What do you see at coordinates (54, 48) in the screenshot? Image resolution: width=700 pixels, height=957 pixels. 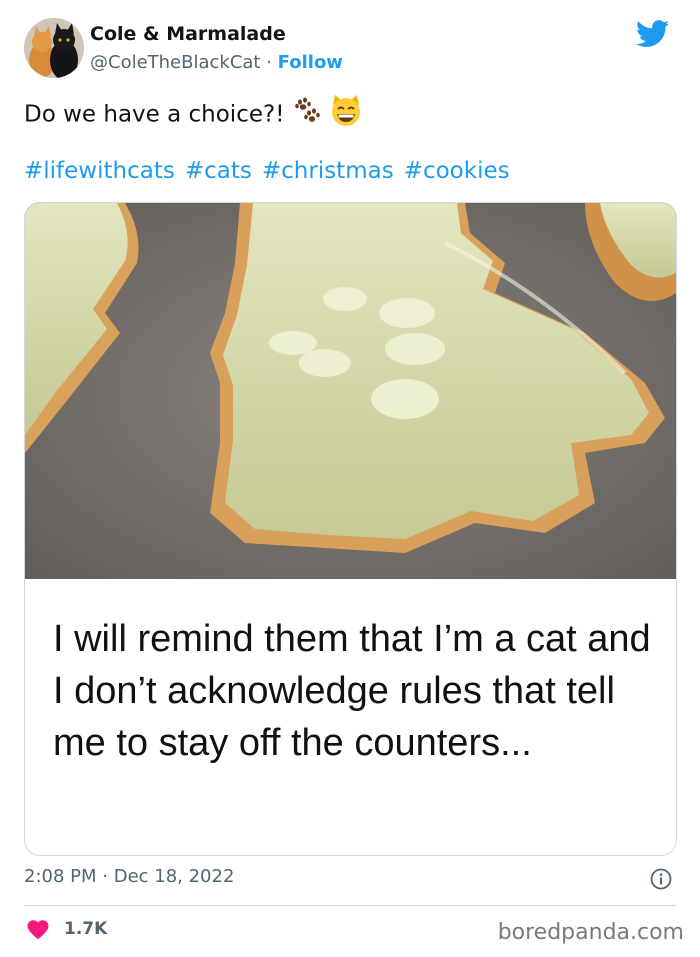 I see `avatar` at bounding box center [54, 48].